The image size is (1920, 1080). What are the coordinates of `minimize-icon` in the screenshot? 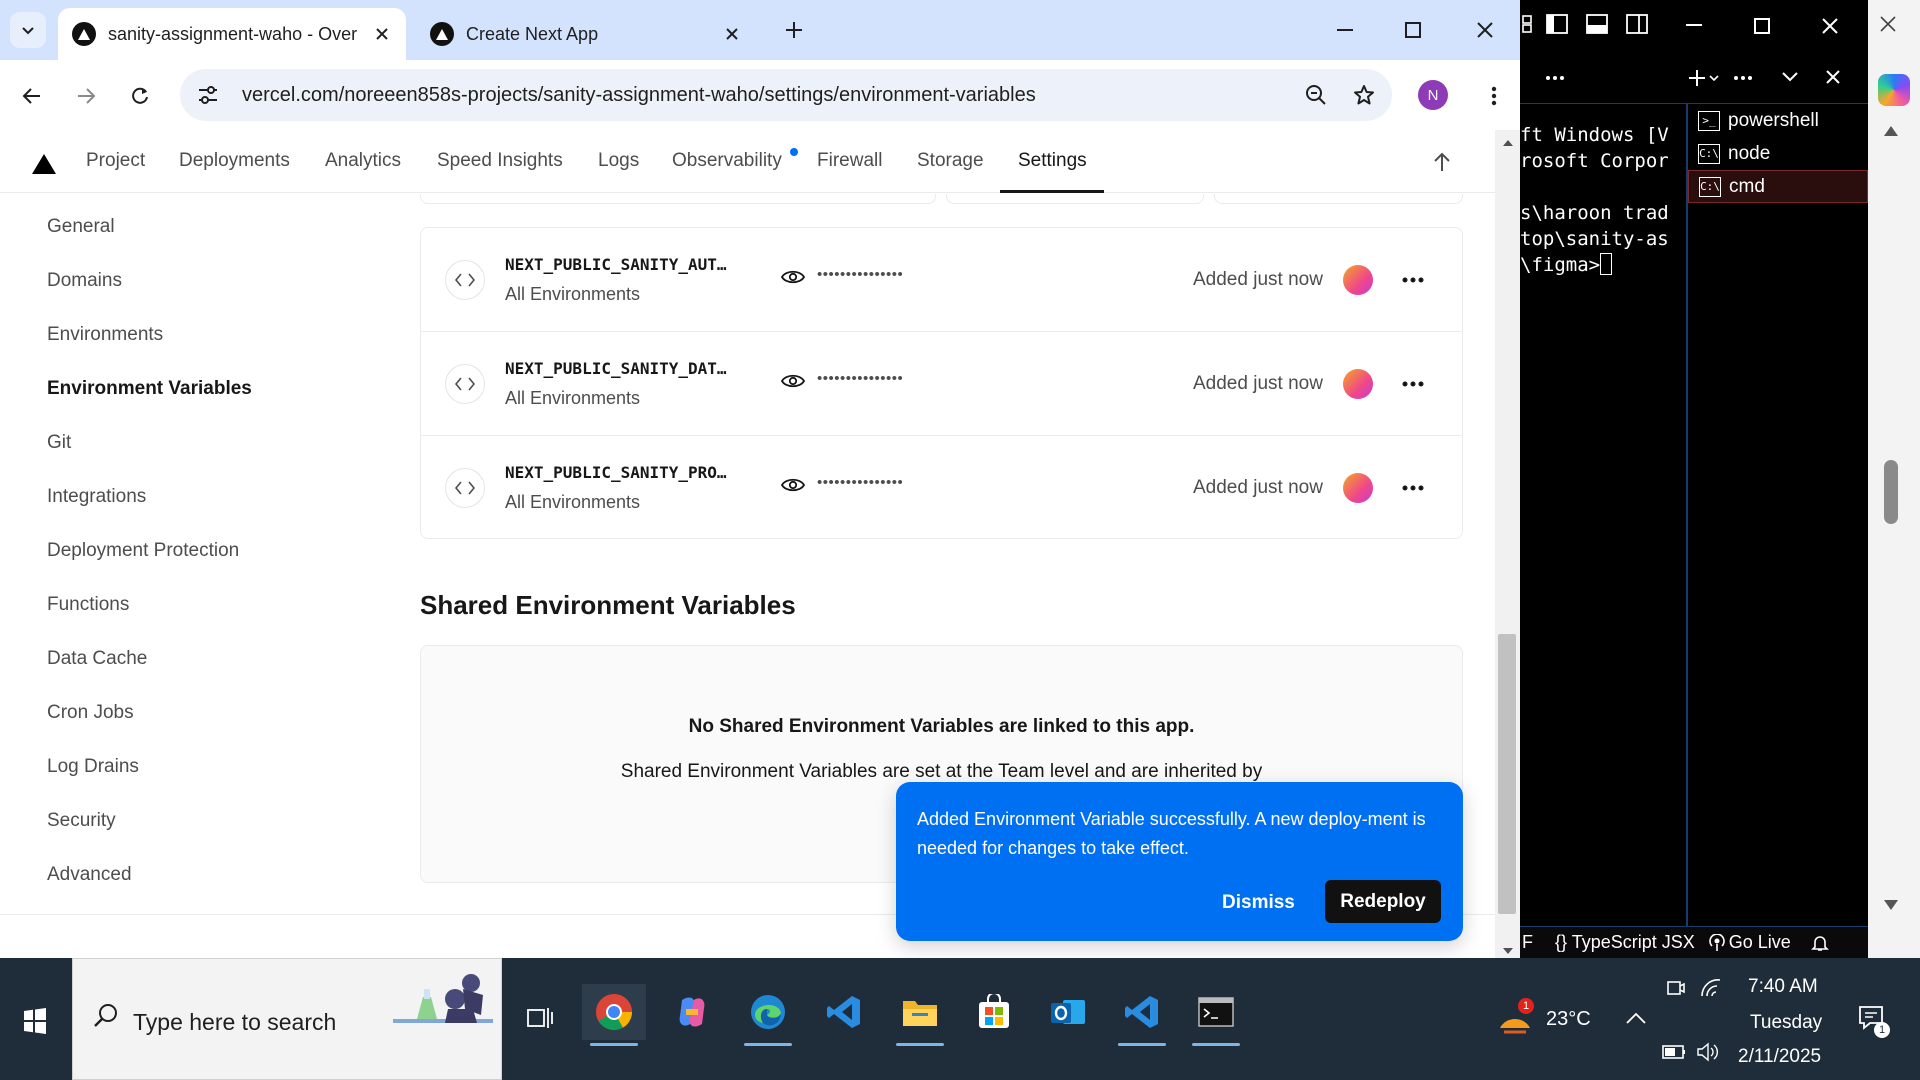 It's located at (1694, 25).